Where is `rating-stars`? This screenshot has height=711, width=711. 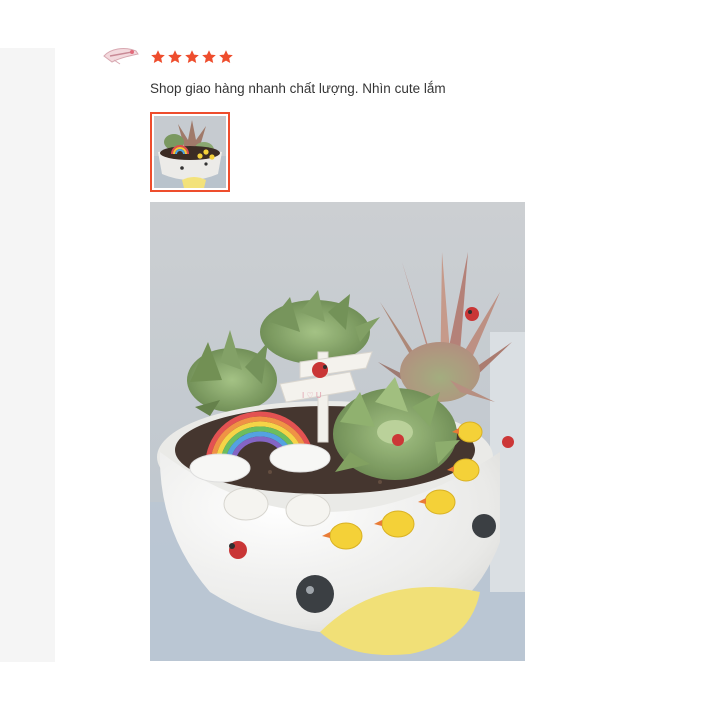 rating-stars is located at coordinates (192, 57).